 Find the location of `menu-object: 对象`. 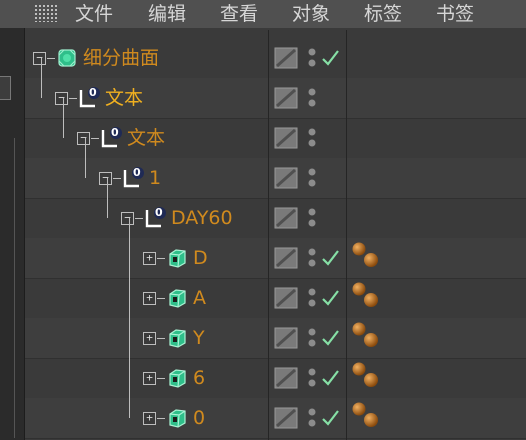

menu-object: 对象 is located at coordinates (311, 14).